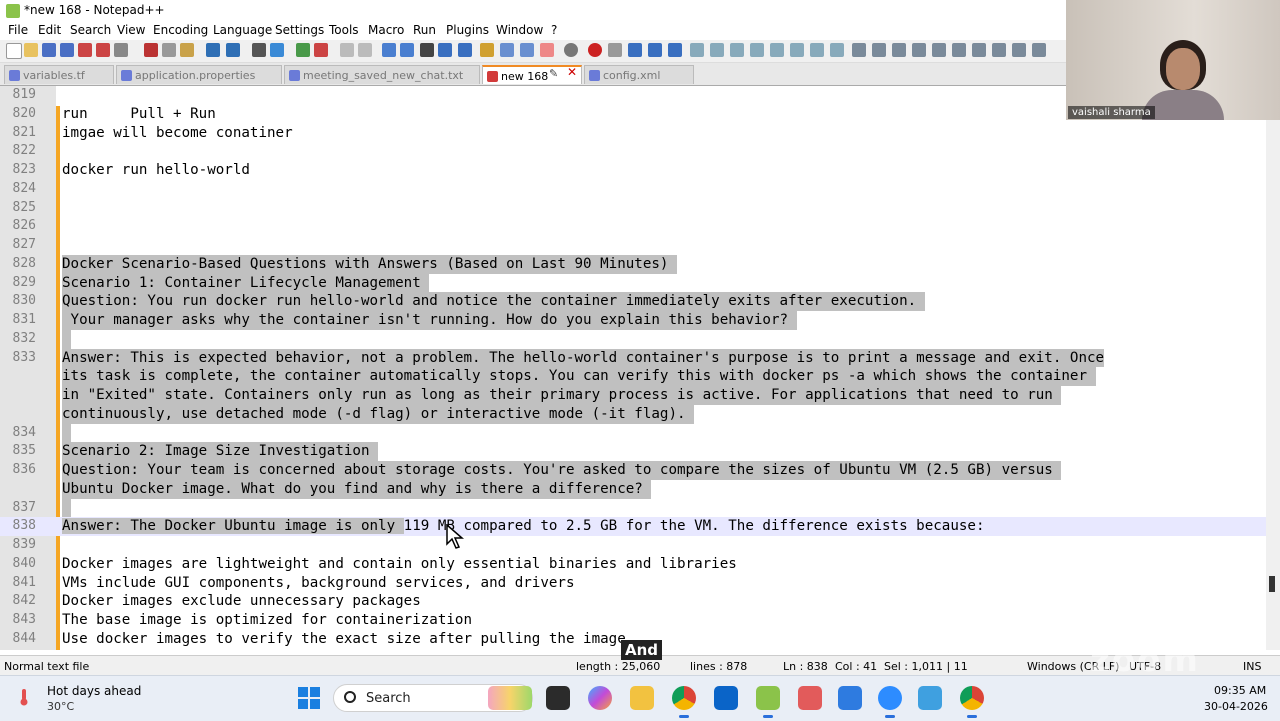 Image resolution: width=1280 pixels, height=721 pixels. What do you see at coordinates (675, 50) in the screenshot?
I see `save-macro-icon` at bounding box center [675, 50].